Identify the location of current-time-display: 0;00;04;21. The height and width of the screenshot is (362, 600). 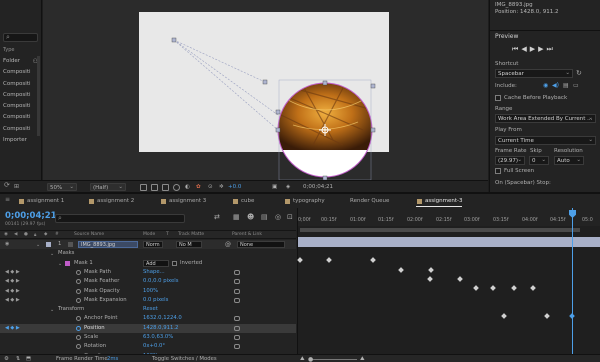
(31, 216).